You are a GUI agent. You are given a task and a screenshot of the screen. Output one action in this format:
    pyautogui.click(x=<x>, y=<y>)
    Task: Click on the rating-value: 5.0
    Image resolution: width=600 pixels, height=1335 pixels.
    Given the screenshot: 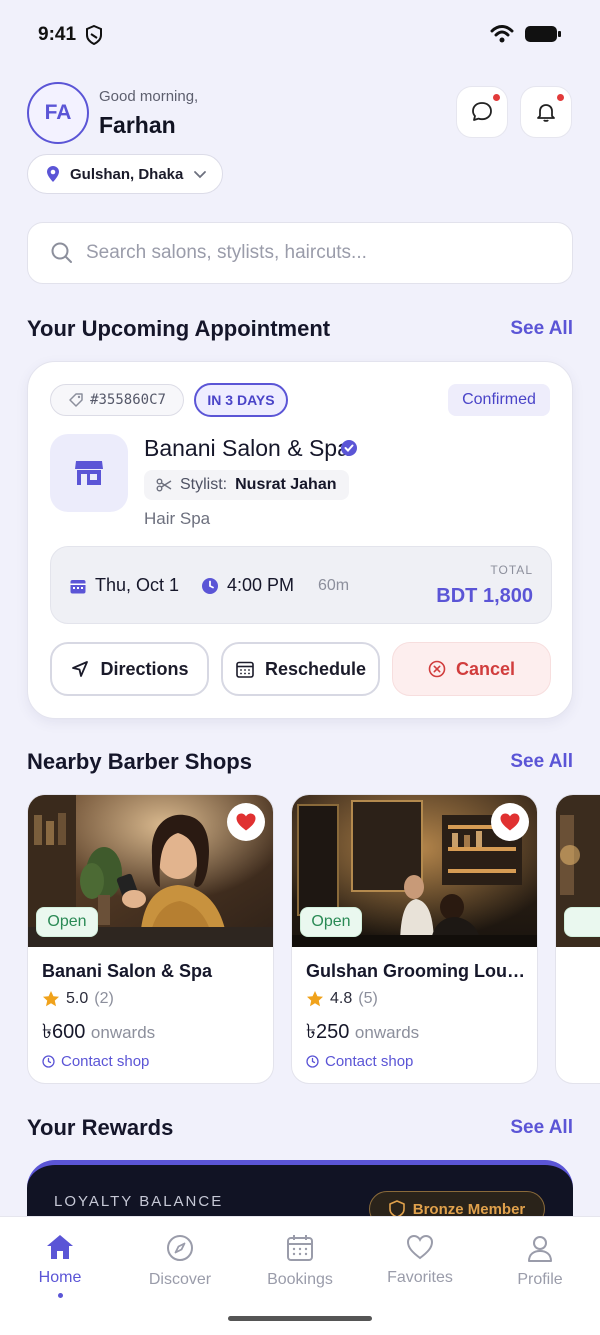 What is the action you would take?
    pyautogui.click(x=77, y=998)
    